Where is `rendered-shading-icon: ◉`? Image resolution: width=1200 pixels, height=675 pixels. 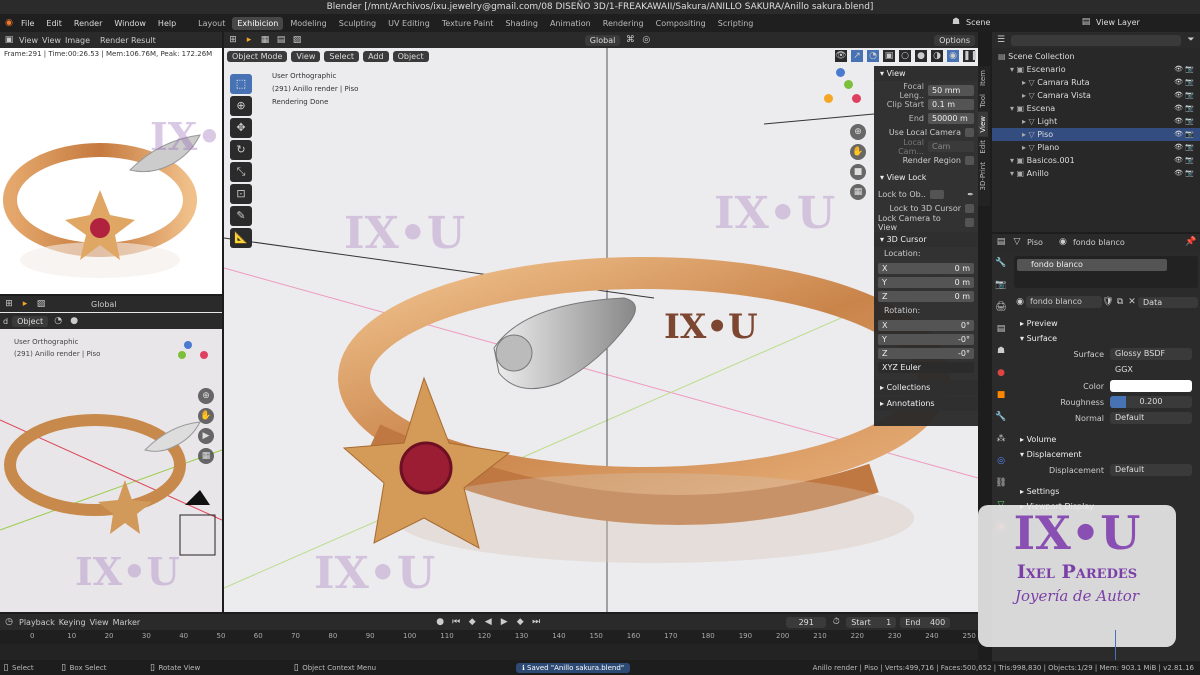
rendered-shading-icon: ◉ is located at coordinates (953, 56).